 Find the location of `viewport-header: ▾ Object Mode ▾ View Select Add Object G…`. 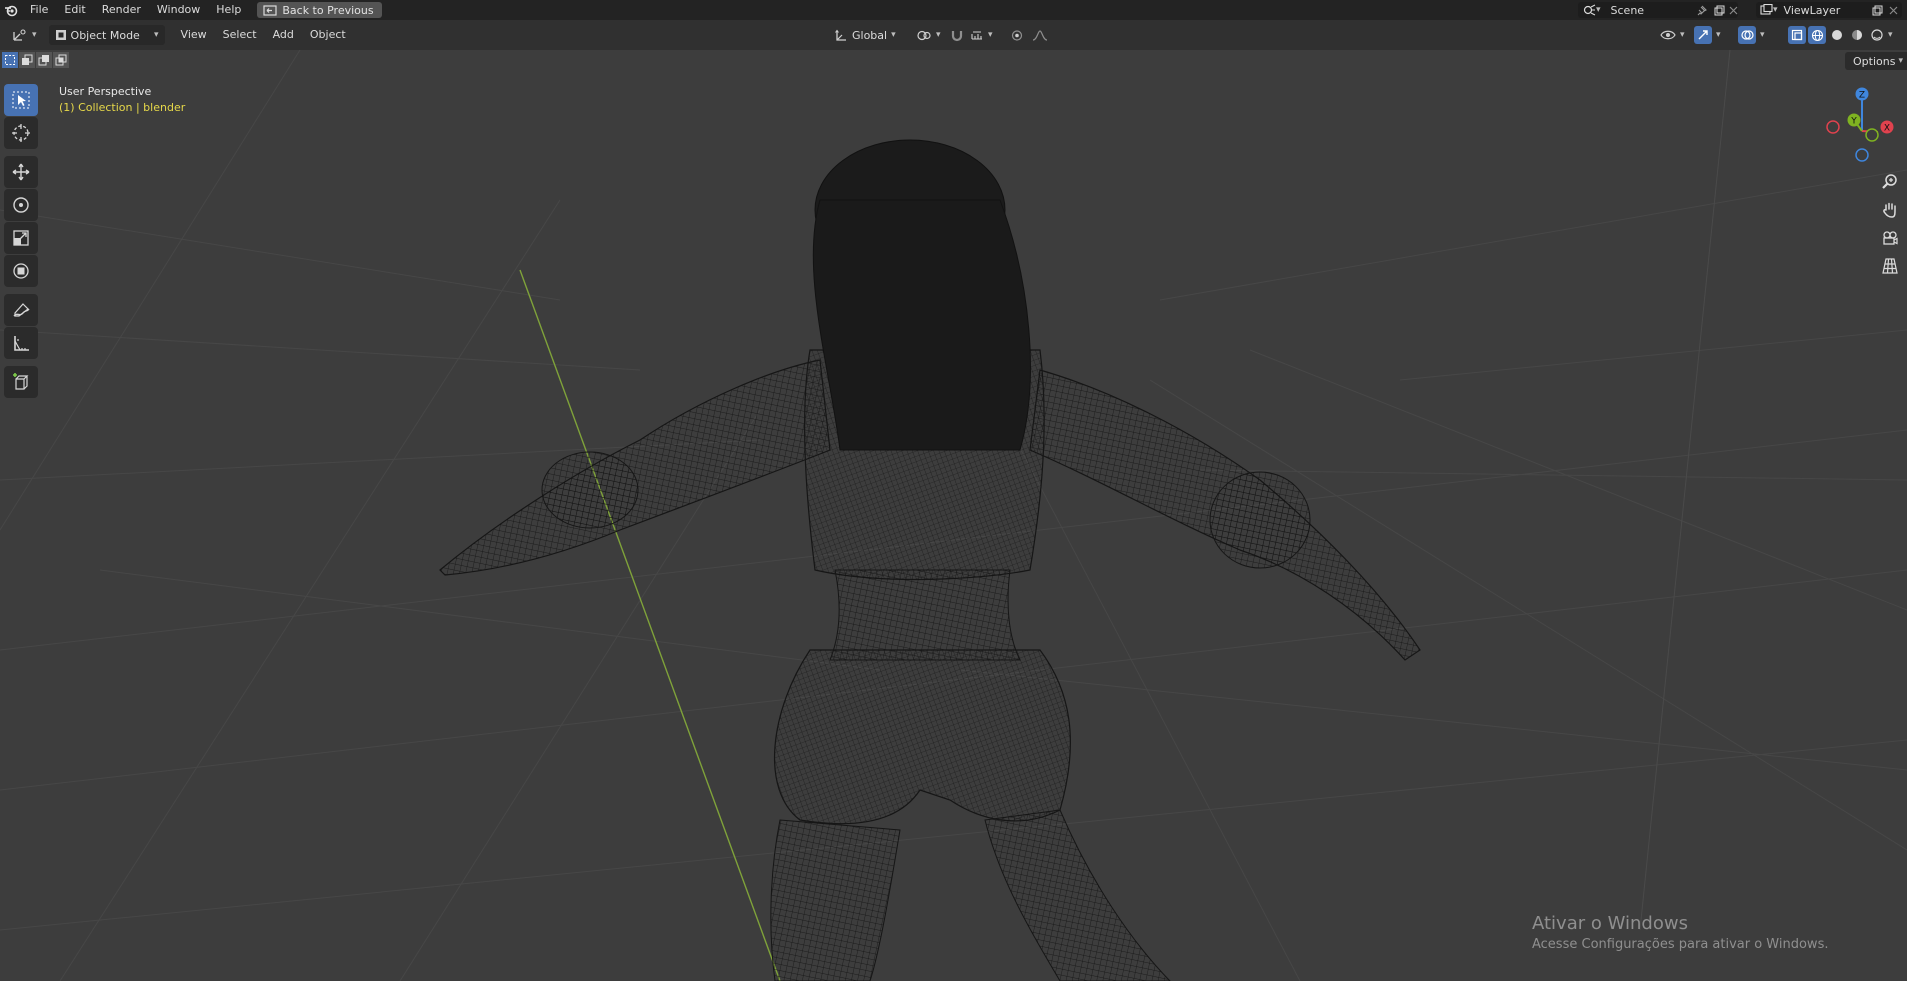

viewport-header: ▾ Object Mode ▾ View Select Add Object G… is located at coordinates (953, 35).